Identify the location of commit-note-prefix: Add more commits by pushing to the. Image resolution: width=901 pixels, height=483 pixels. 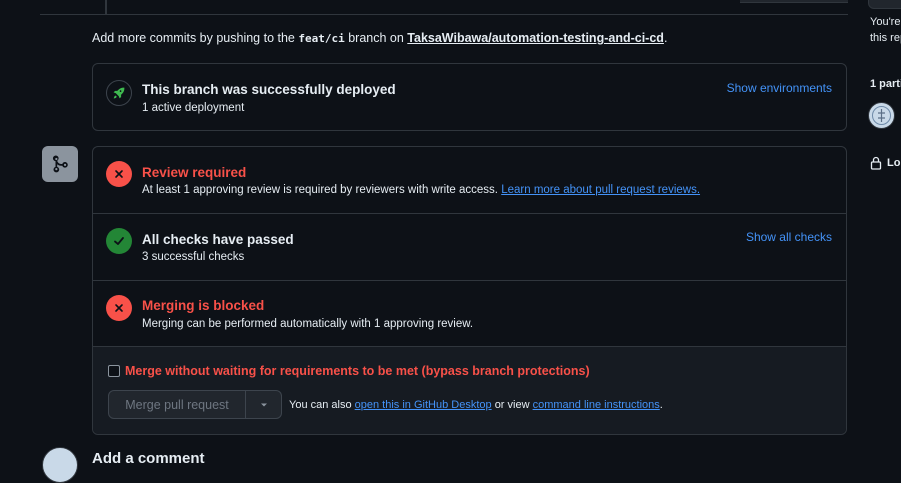
(193, 38).